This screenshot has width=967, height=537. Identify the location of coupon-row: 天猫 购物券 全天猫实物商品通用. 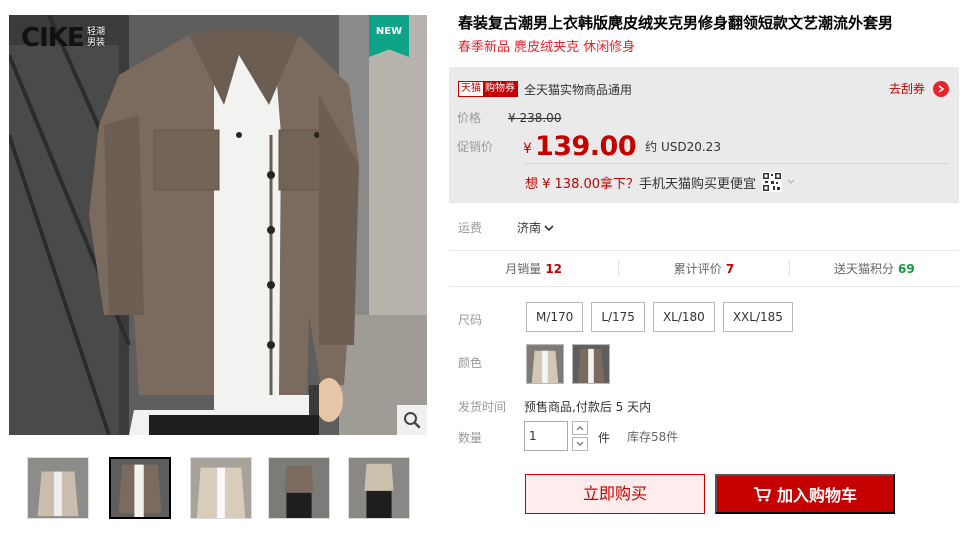
(545, 89).